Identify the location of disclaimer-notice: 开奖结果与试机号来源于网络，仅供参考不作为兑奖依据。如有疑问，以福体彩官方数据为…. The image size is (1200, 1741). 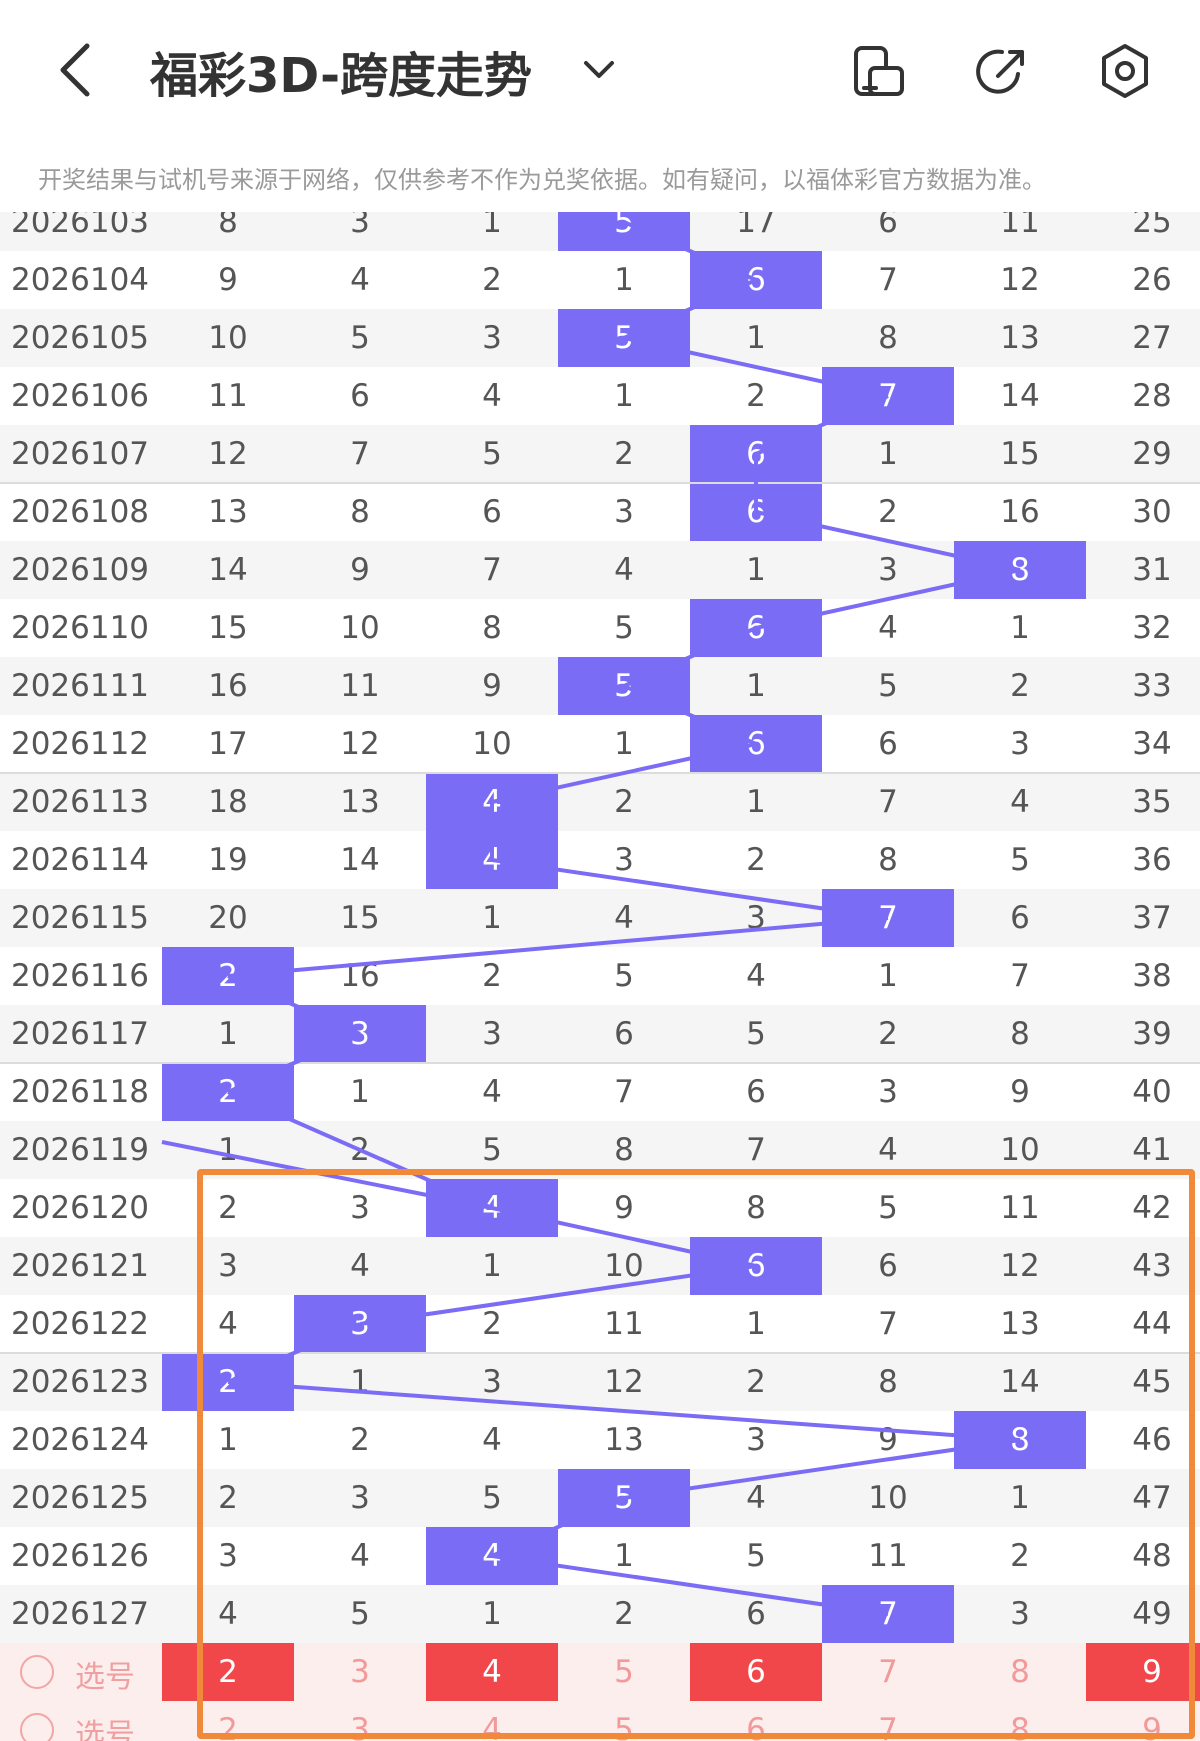
(600, 176).